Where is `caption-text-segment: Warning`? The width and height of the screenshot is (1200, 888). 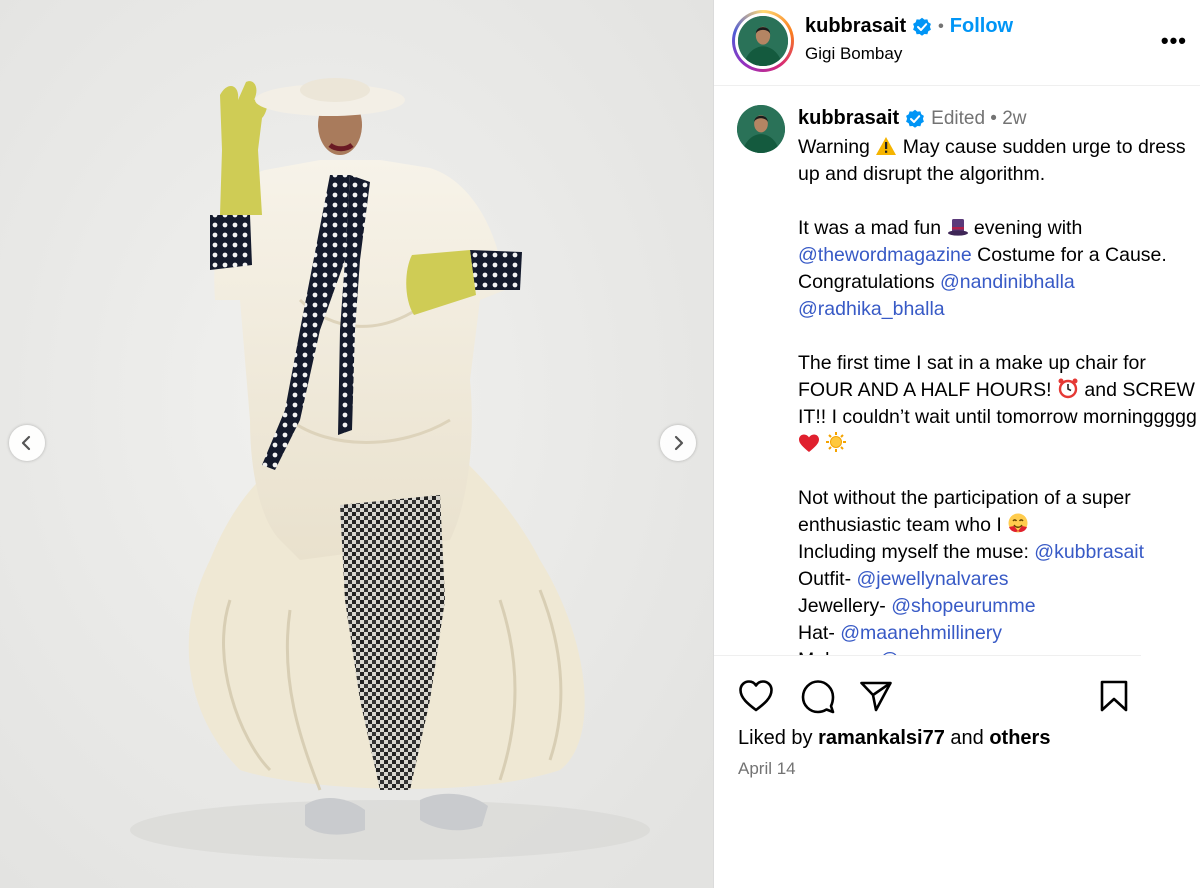
caption-text-segment: Warning is located at coordinates (837, 147).